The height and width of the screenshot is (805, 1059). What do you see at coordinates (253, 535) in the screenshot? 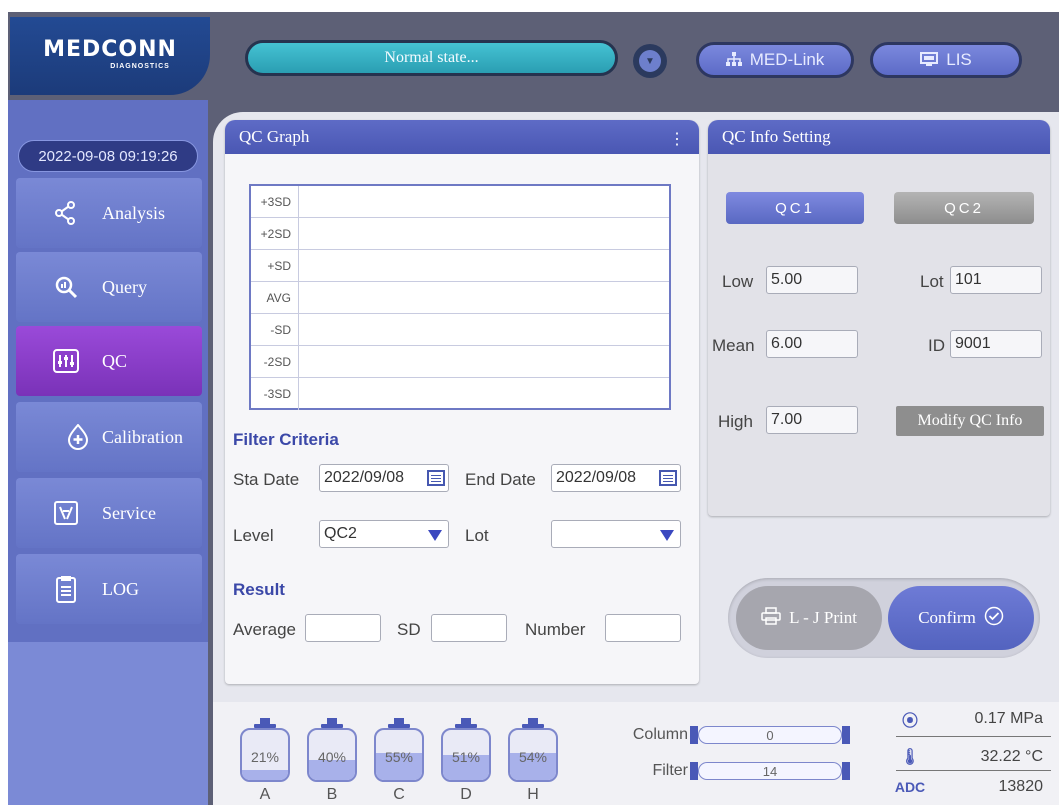
I see `level-label: Level` at bounding box center [253, 535].